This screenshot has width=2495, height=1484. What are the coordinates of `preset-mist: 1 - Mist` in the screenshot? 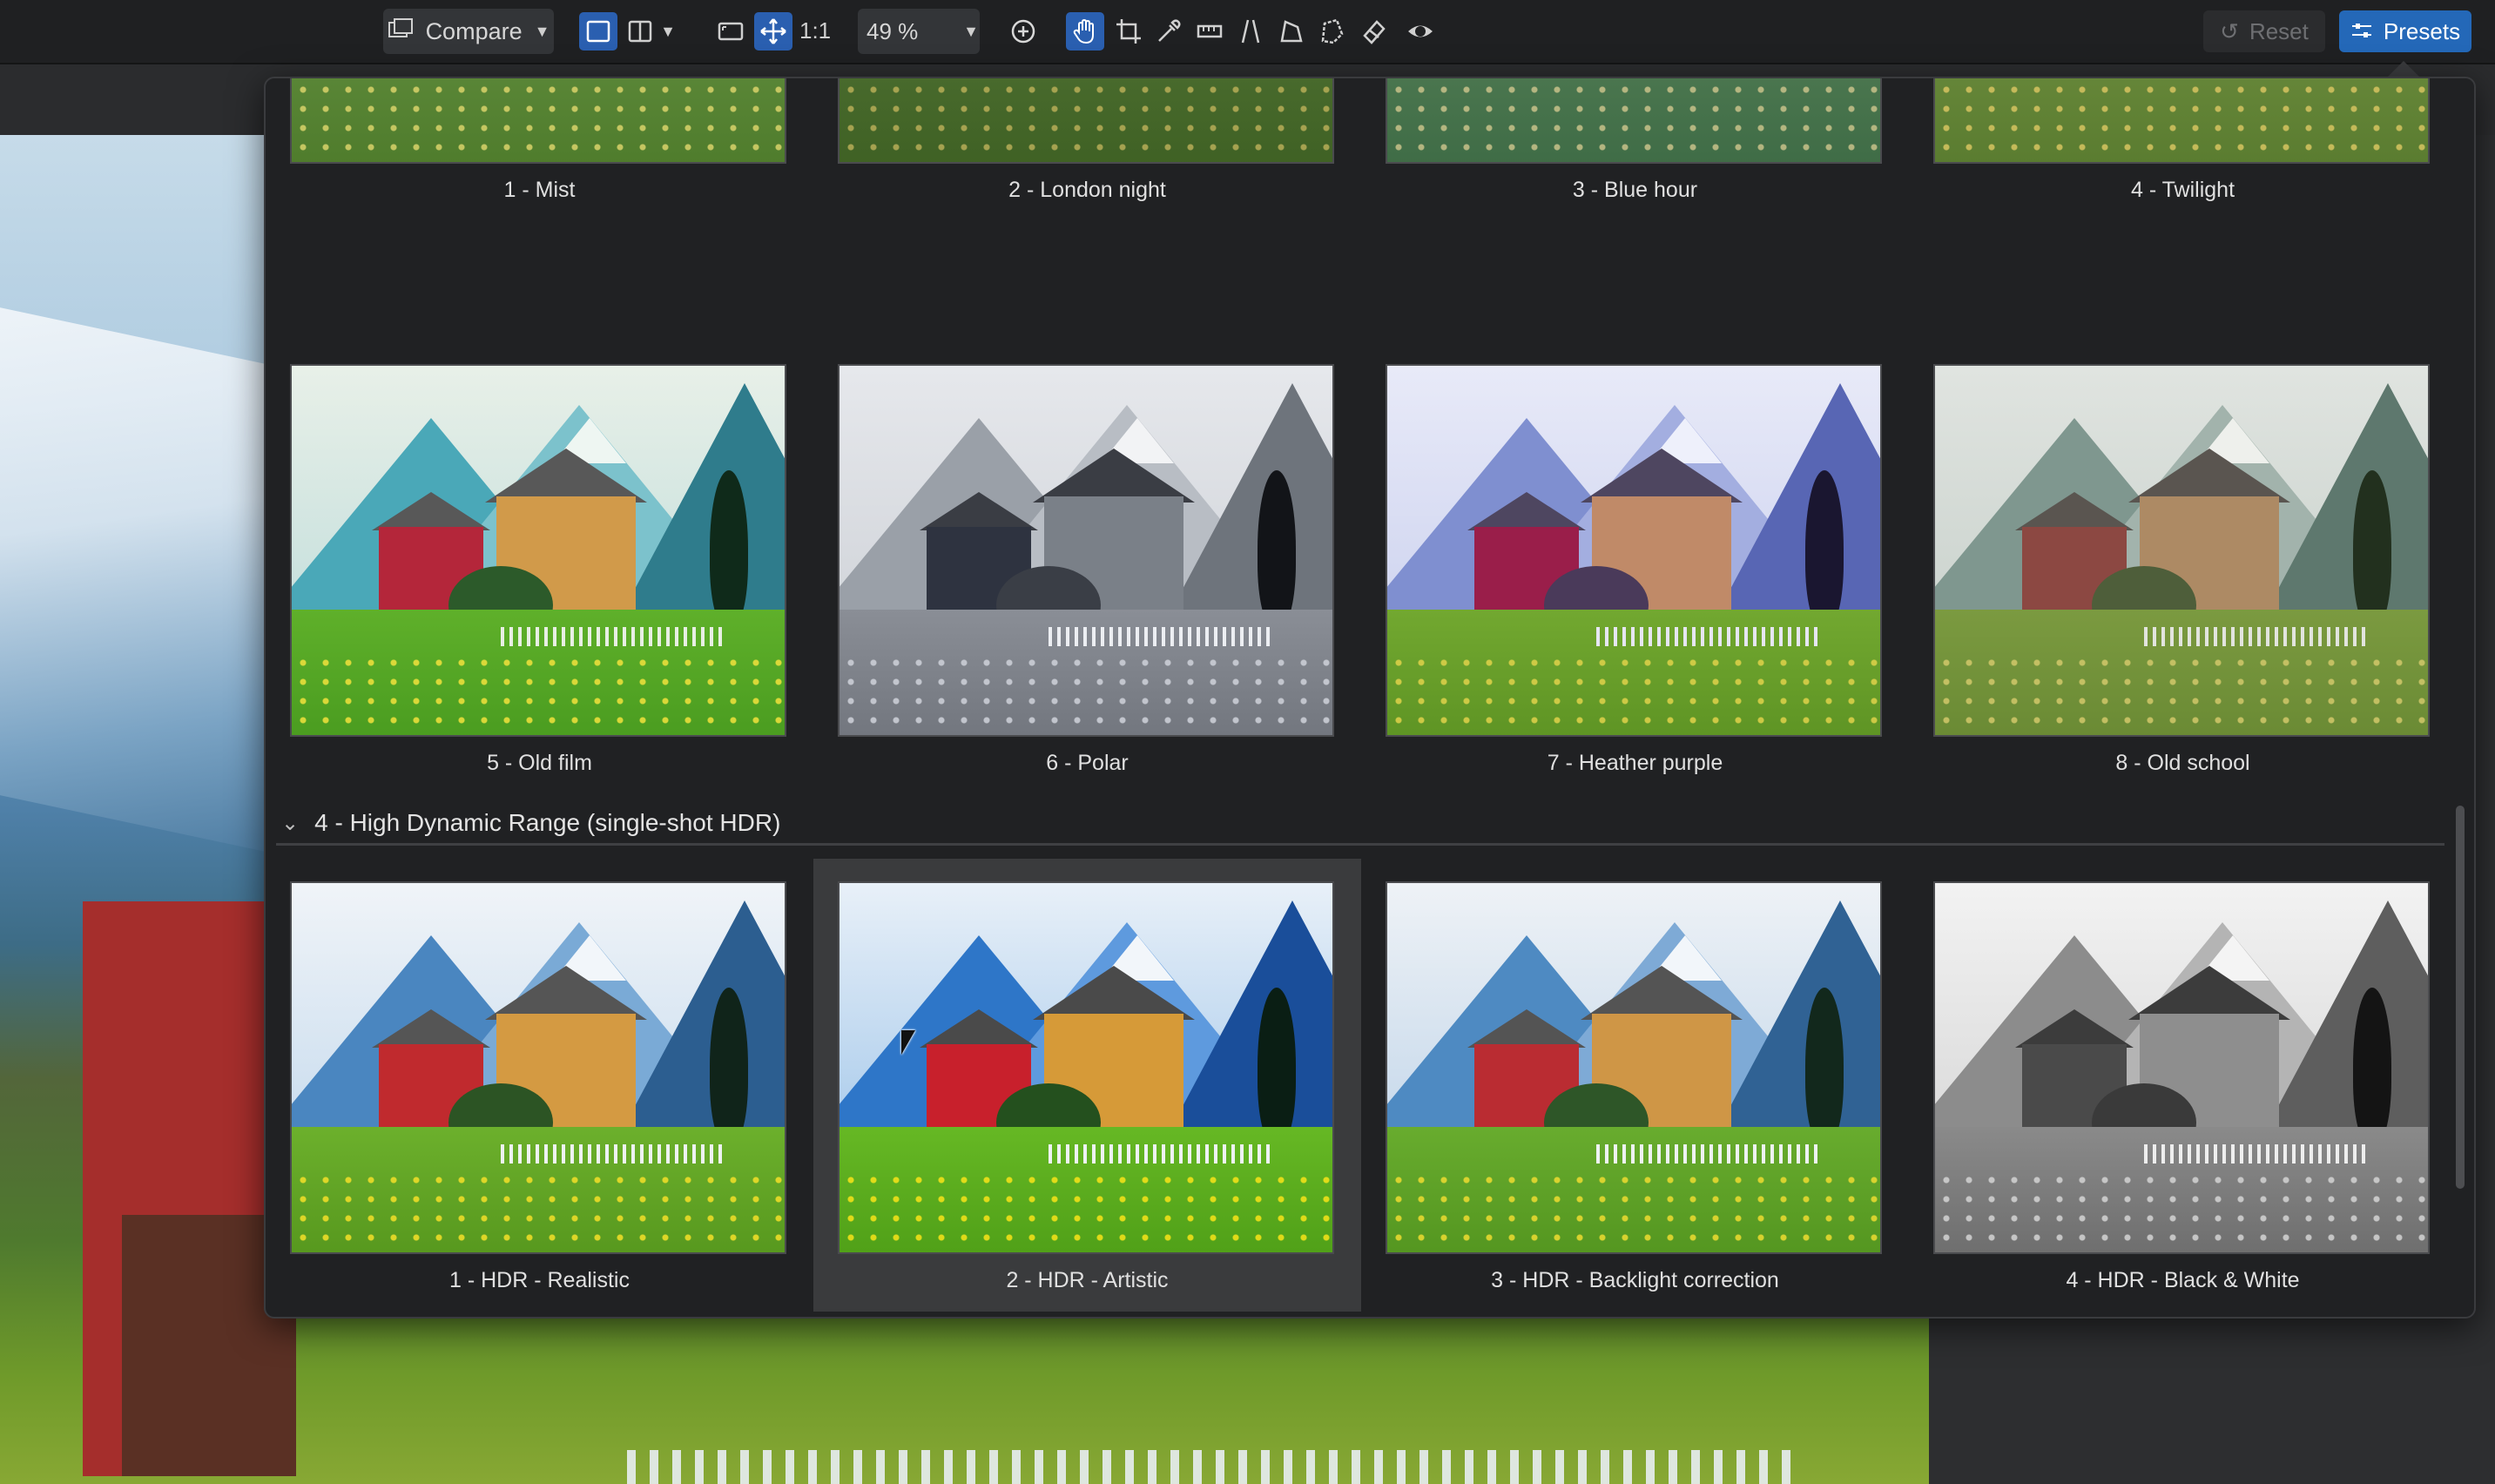 It's located at (539, 209).